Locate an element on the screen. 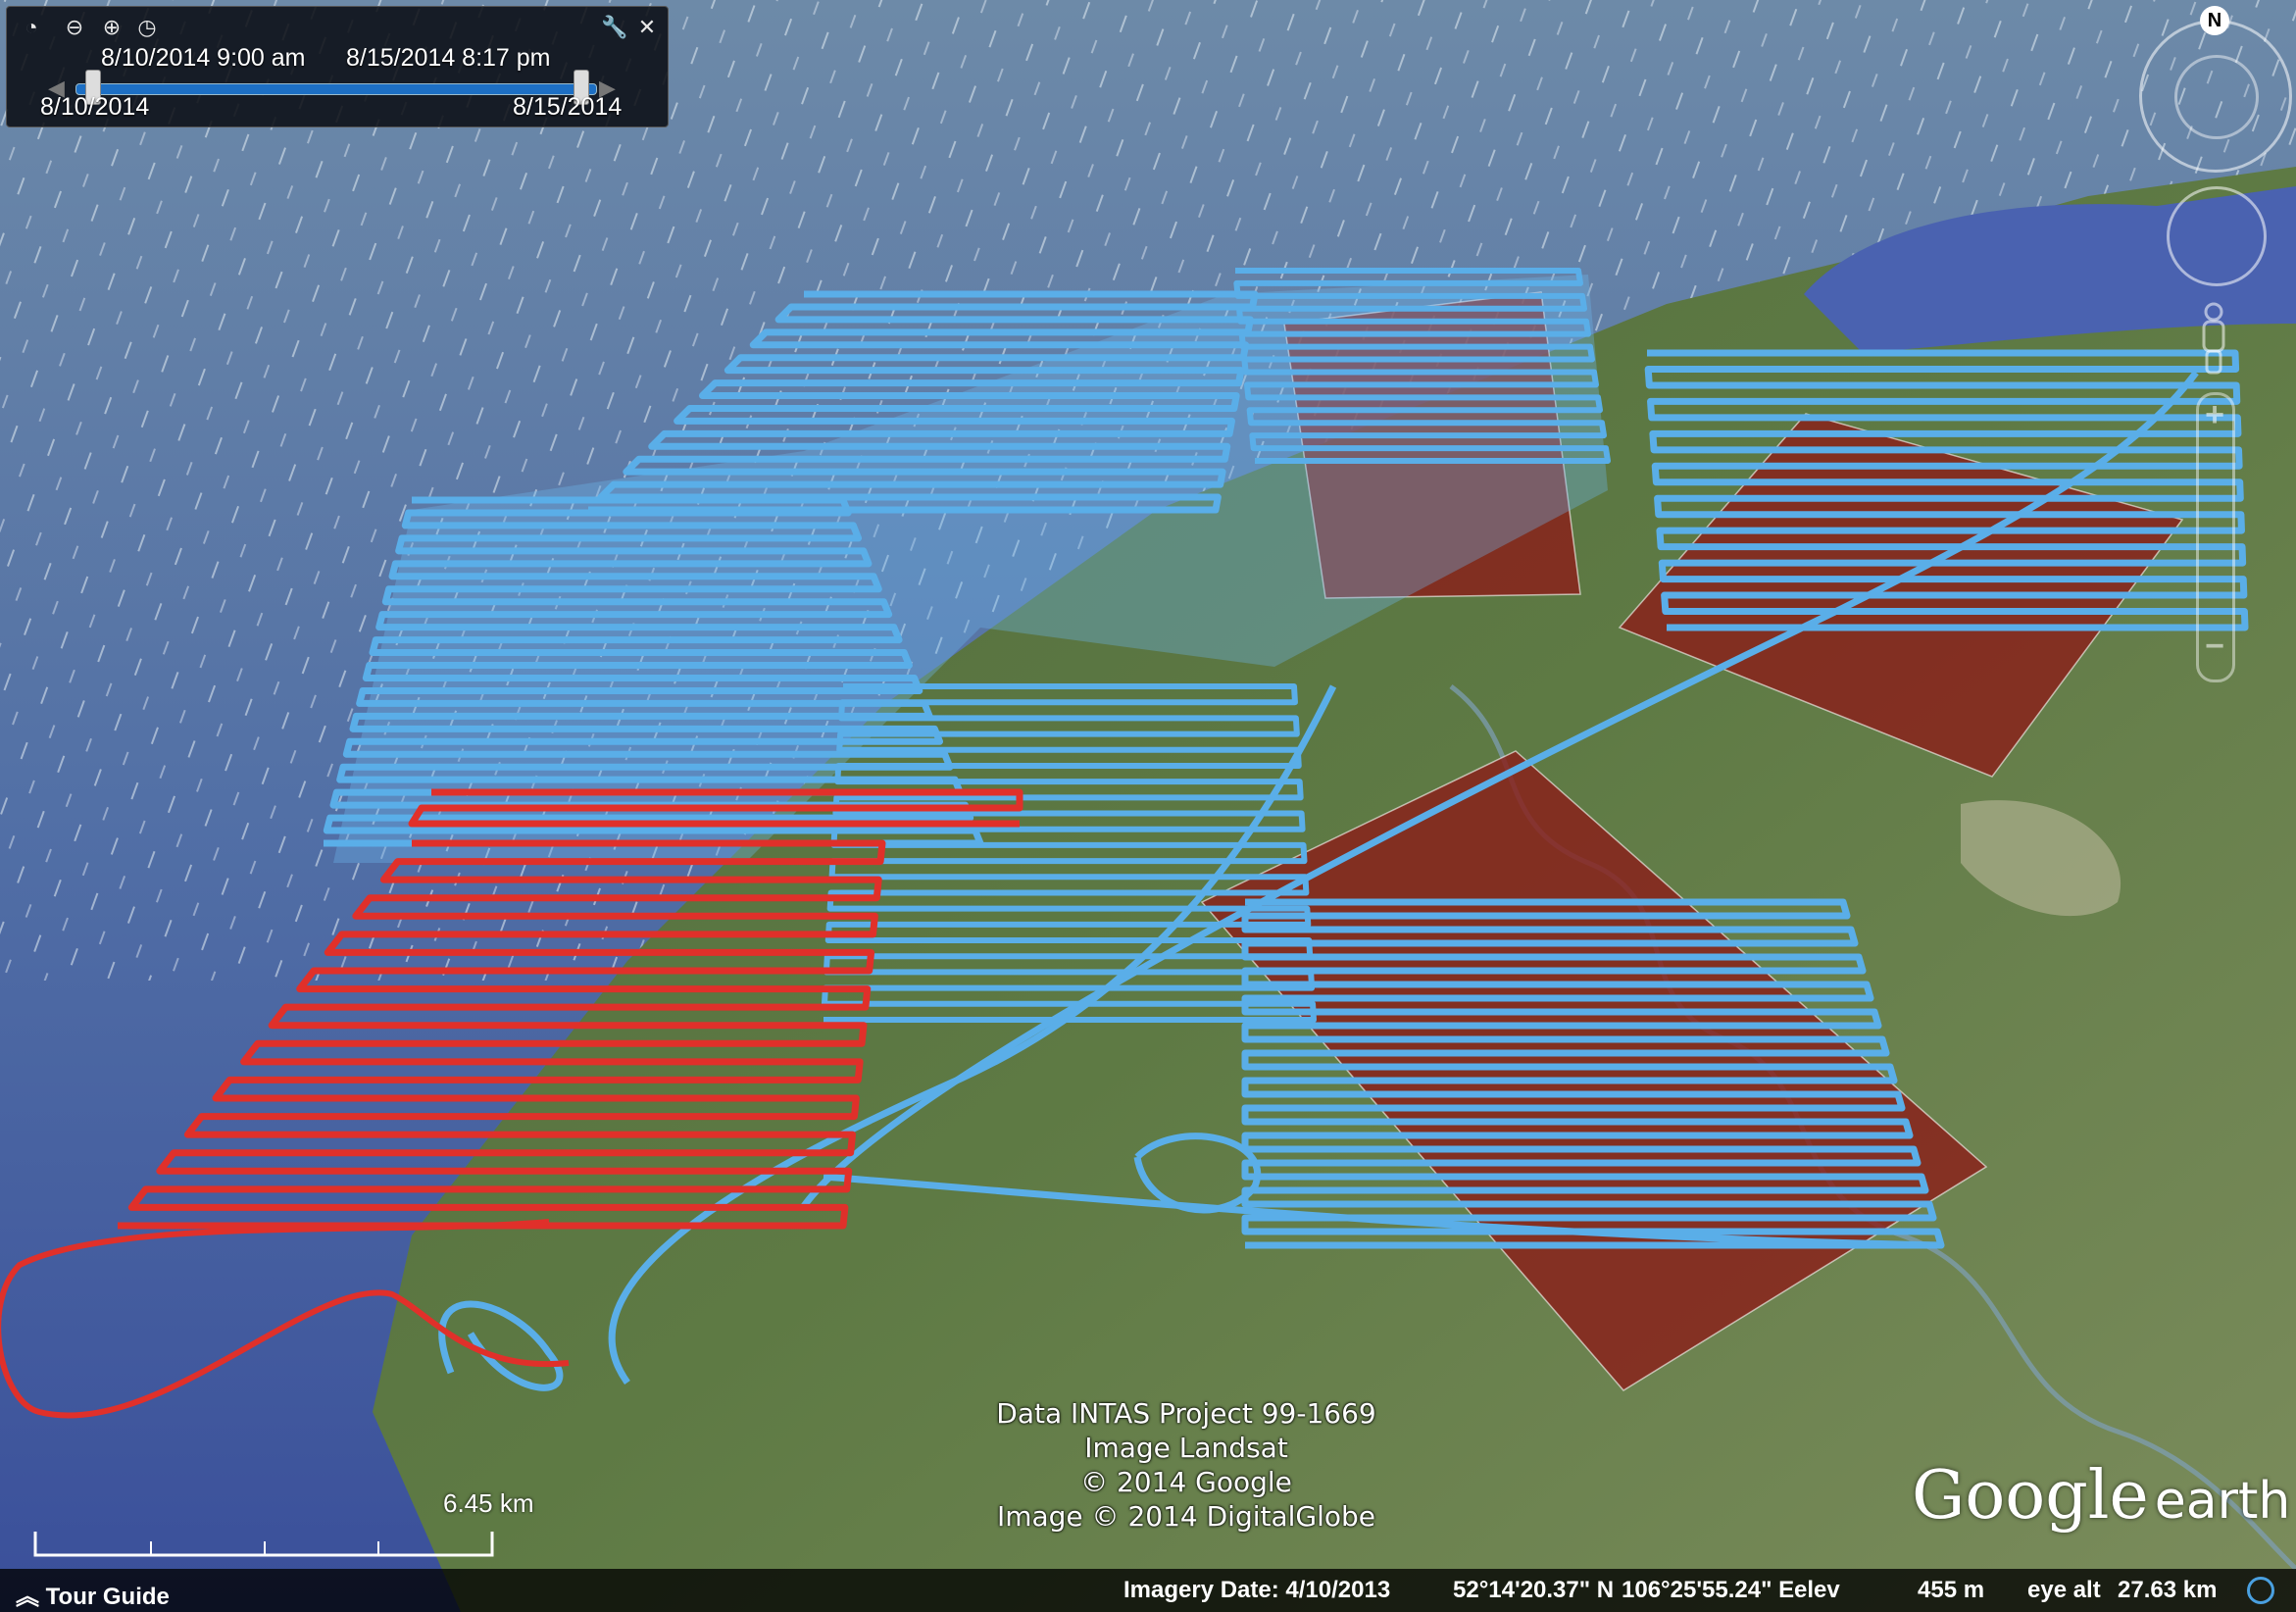 This screenshot has width=2296, height=1612. latitude-readout: 52°14'20.37" N is located at coordinates (1534, 1590).